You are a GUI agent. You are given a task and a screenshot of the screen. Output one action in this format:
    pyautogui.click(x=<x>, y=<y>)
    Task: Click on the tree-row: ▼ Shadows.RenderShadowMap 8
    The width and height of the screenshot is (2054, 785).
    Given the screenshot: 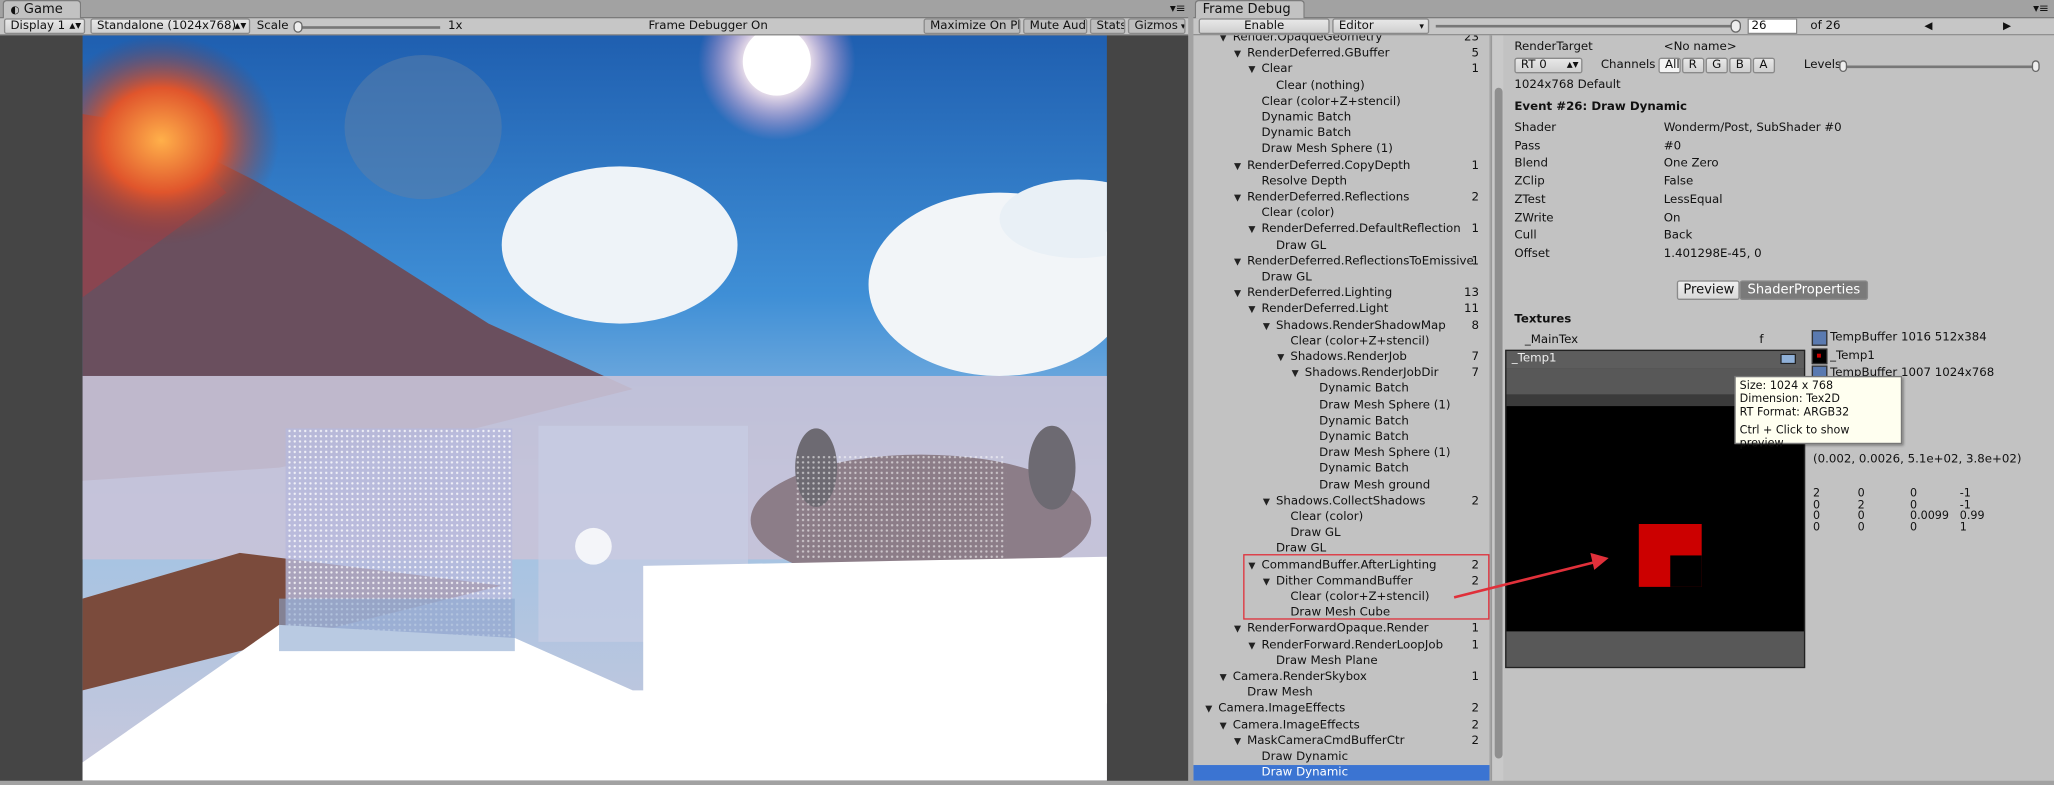 What is the action you would take?
    pyautogui.click(x=1341, y=326)
    